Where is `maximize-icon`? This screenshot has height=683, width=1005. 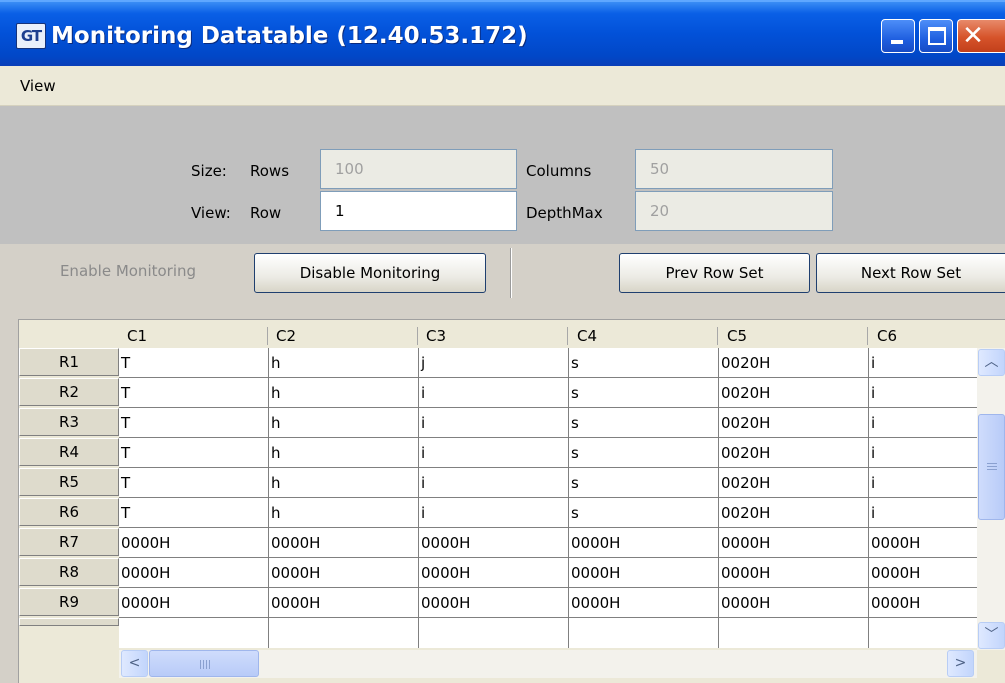
maximize-icon is located at coordinates (937, 36).